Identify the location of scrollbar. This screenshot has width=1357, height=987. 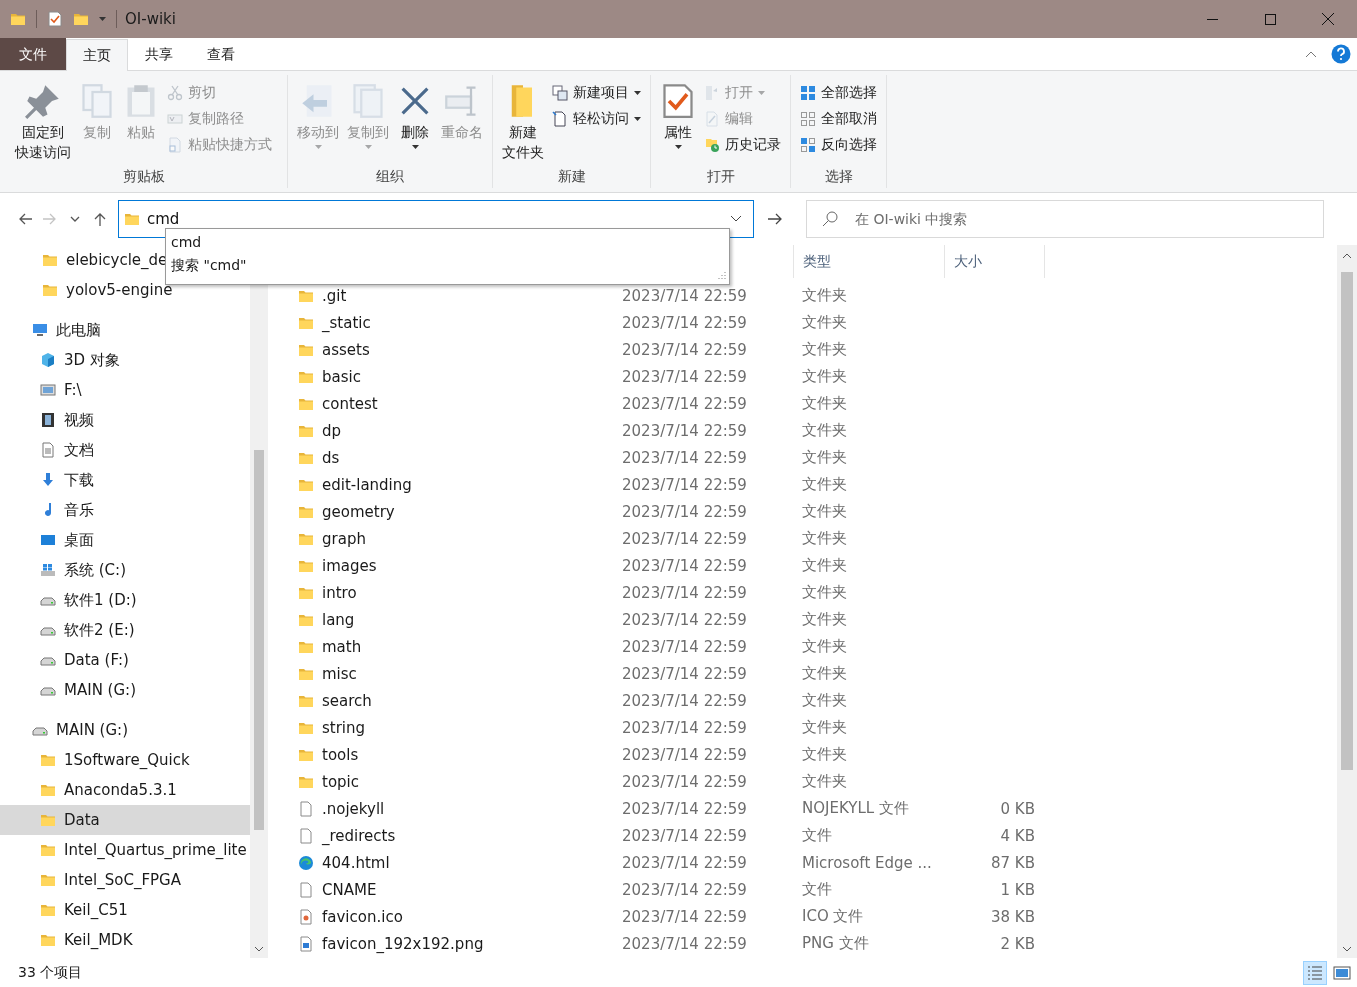
(1347, 601).